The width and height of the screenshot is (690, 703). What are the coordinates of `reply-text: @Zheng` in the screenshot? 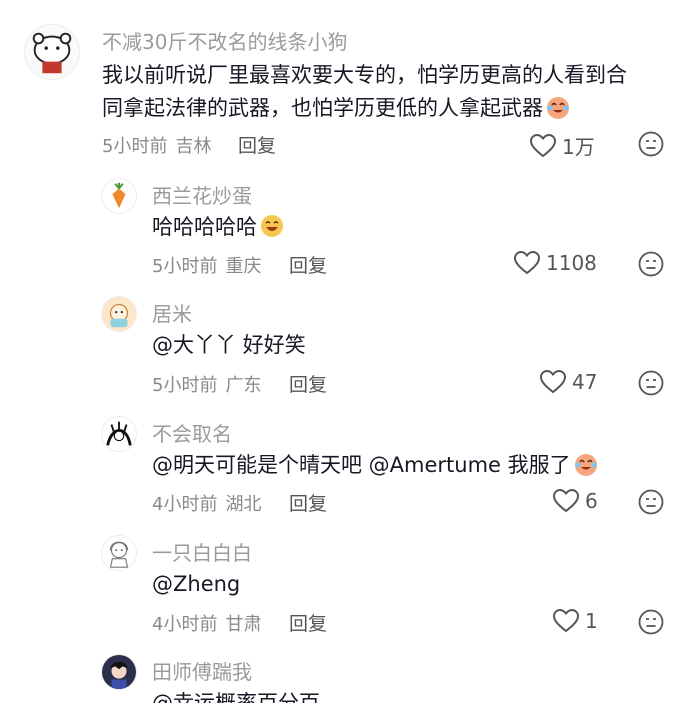 It's located at (196, 584).